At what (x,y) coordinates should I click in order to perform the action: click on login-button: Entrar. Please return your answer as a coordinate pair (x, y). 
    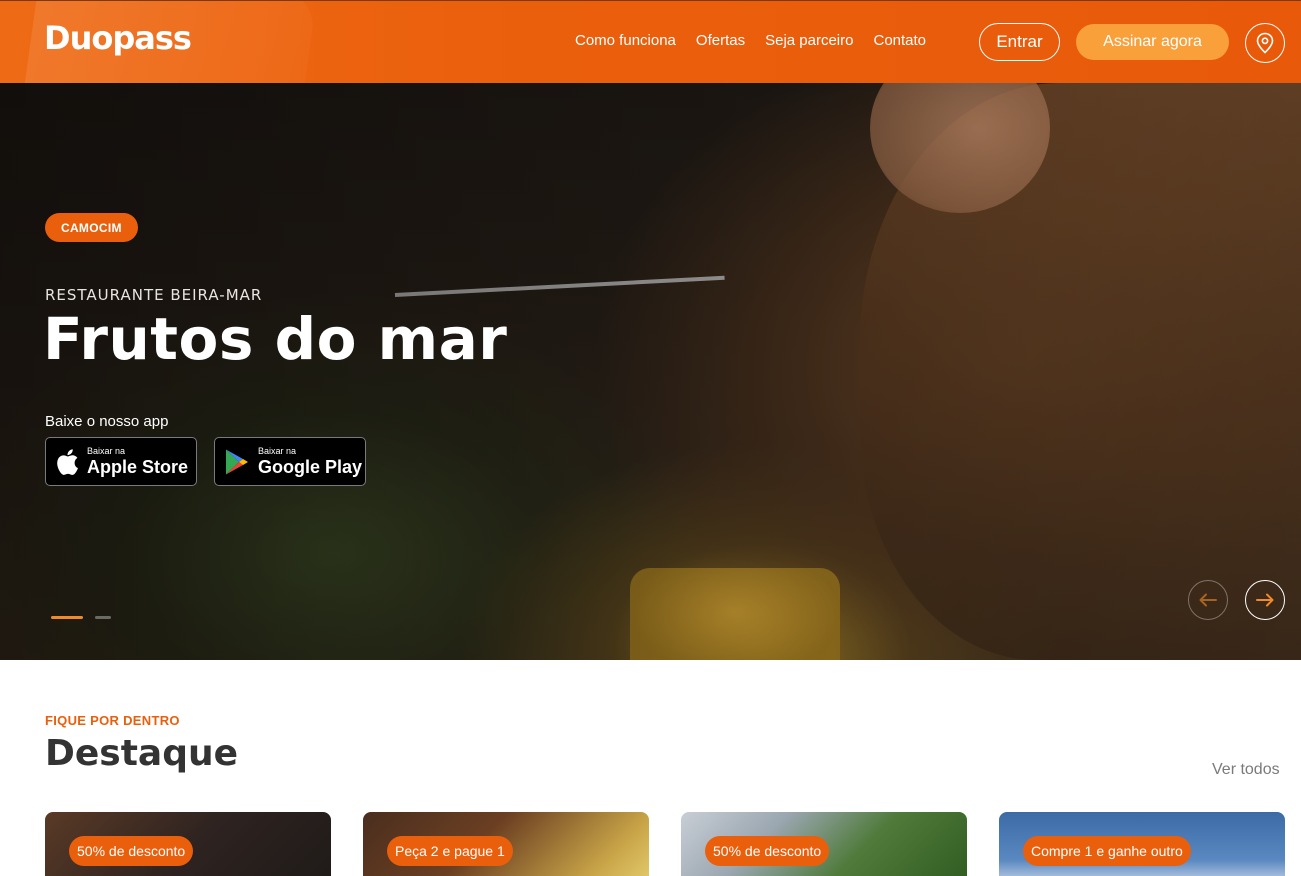
    Looking at the image, I should click on (1019, 42).